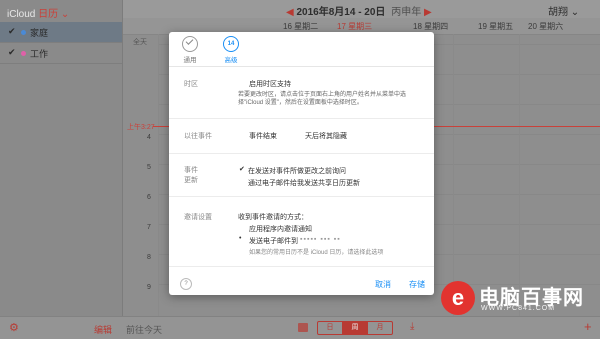 Image resolution: width=600 pixels, height=339 pixels. I want to click on event-updates-label-1: 事件, so click(191, 170).